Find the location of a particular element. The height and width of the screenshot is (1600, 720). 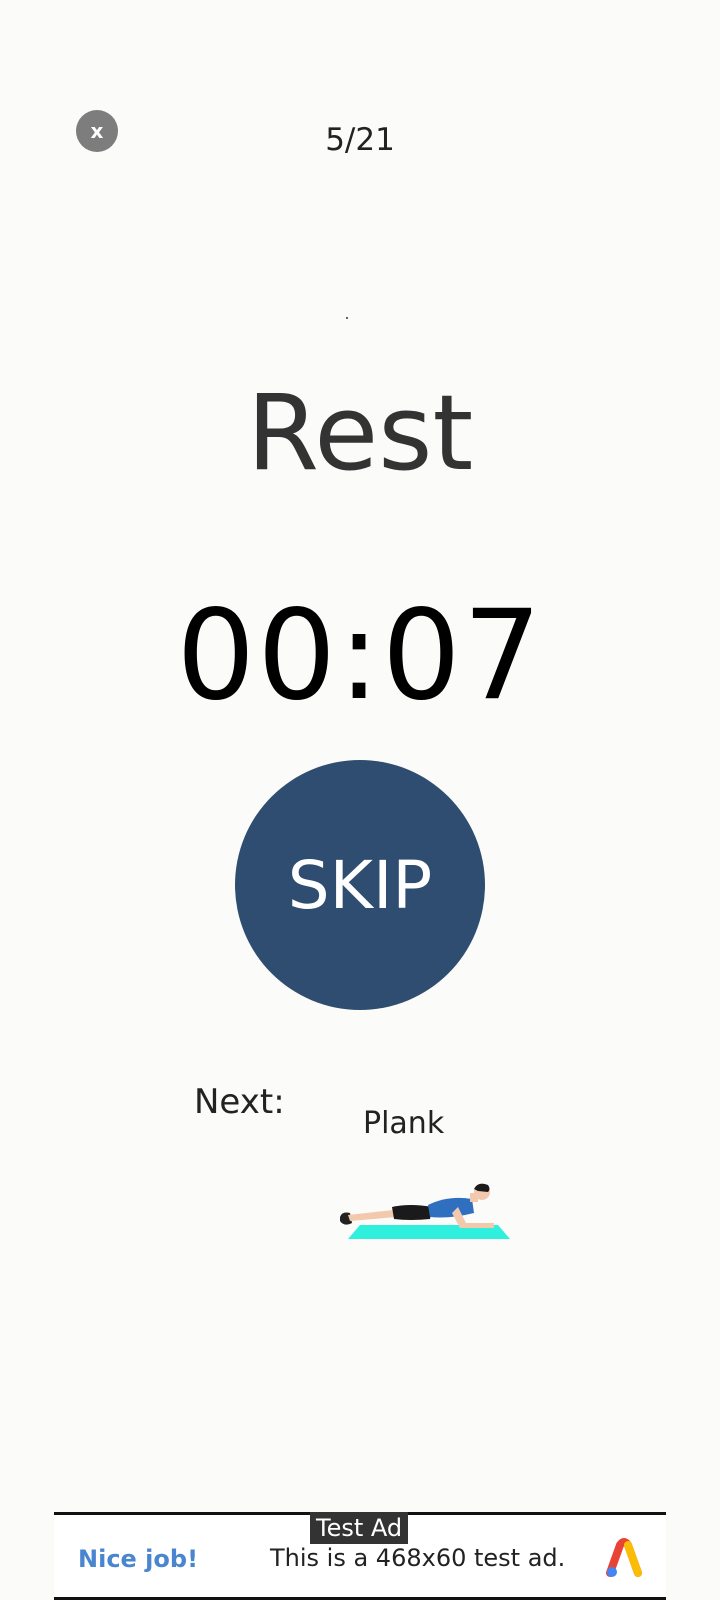

skip-button: SKIP is located at coordinates (360, 885).